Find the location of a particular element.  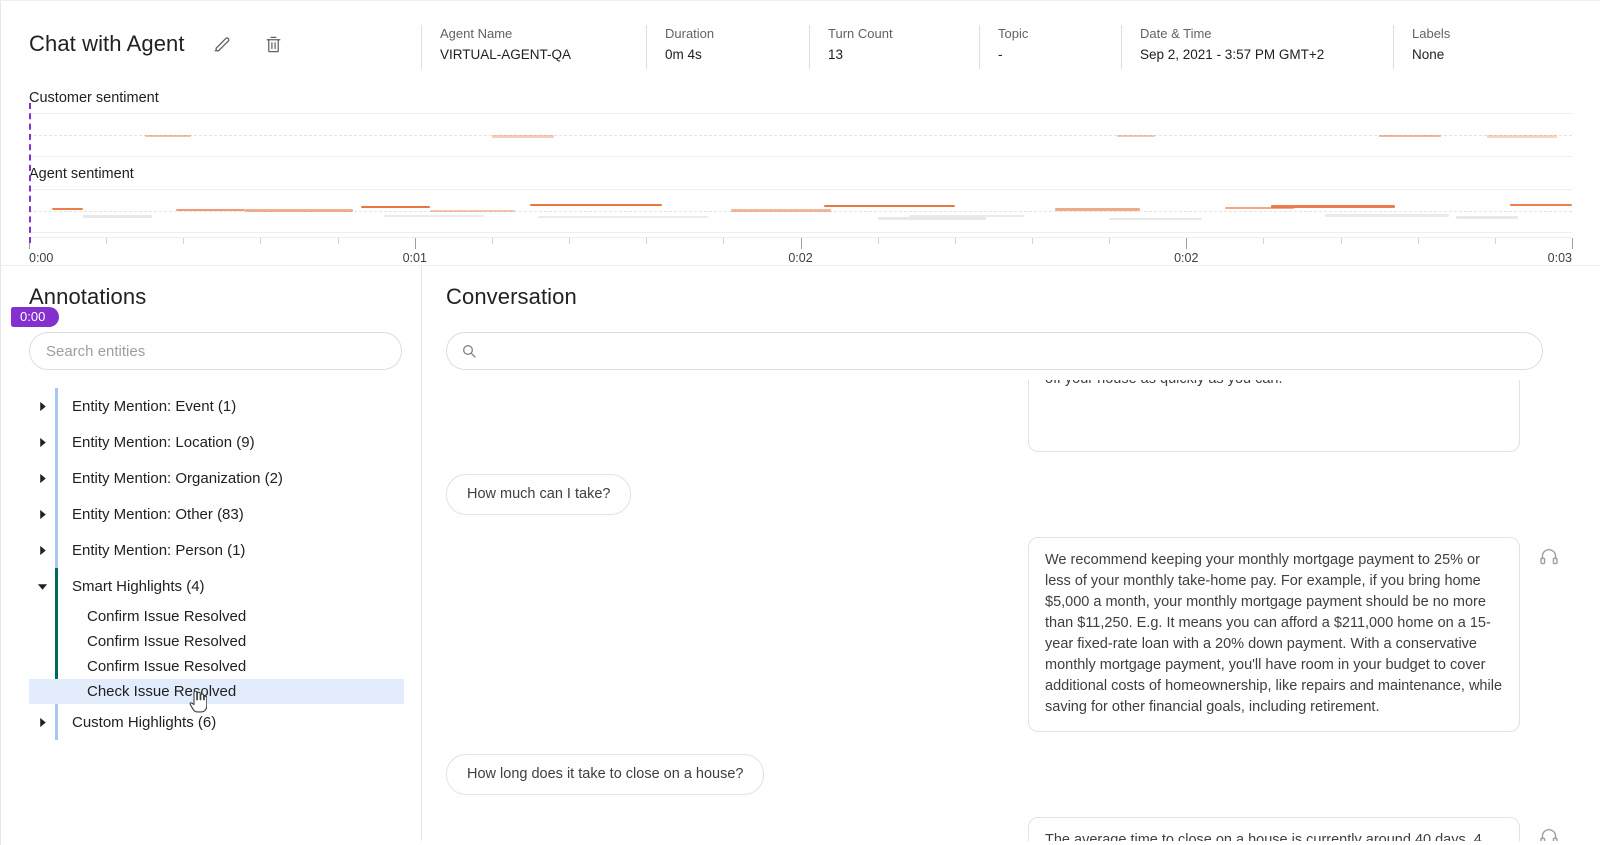

axis-tick-label: 0:03 is located at coordinates (1559, 258).